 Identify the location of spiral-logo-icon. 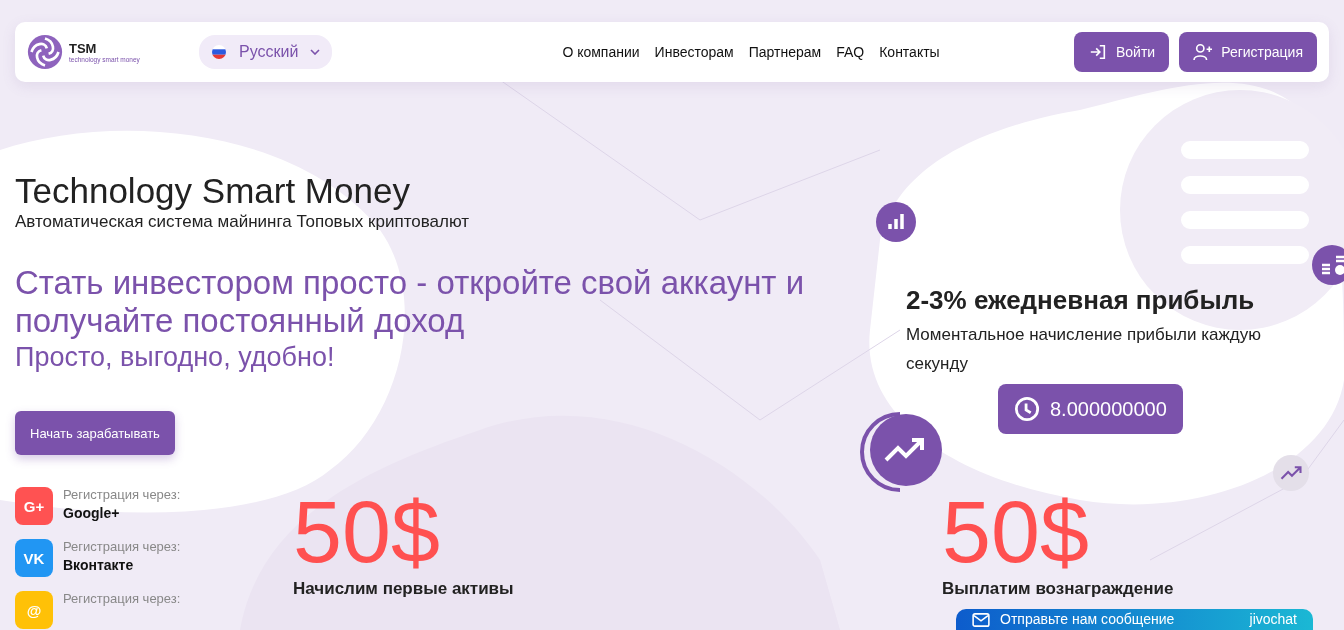
(45, 52).